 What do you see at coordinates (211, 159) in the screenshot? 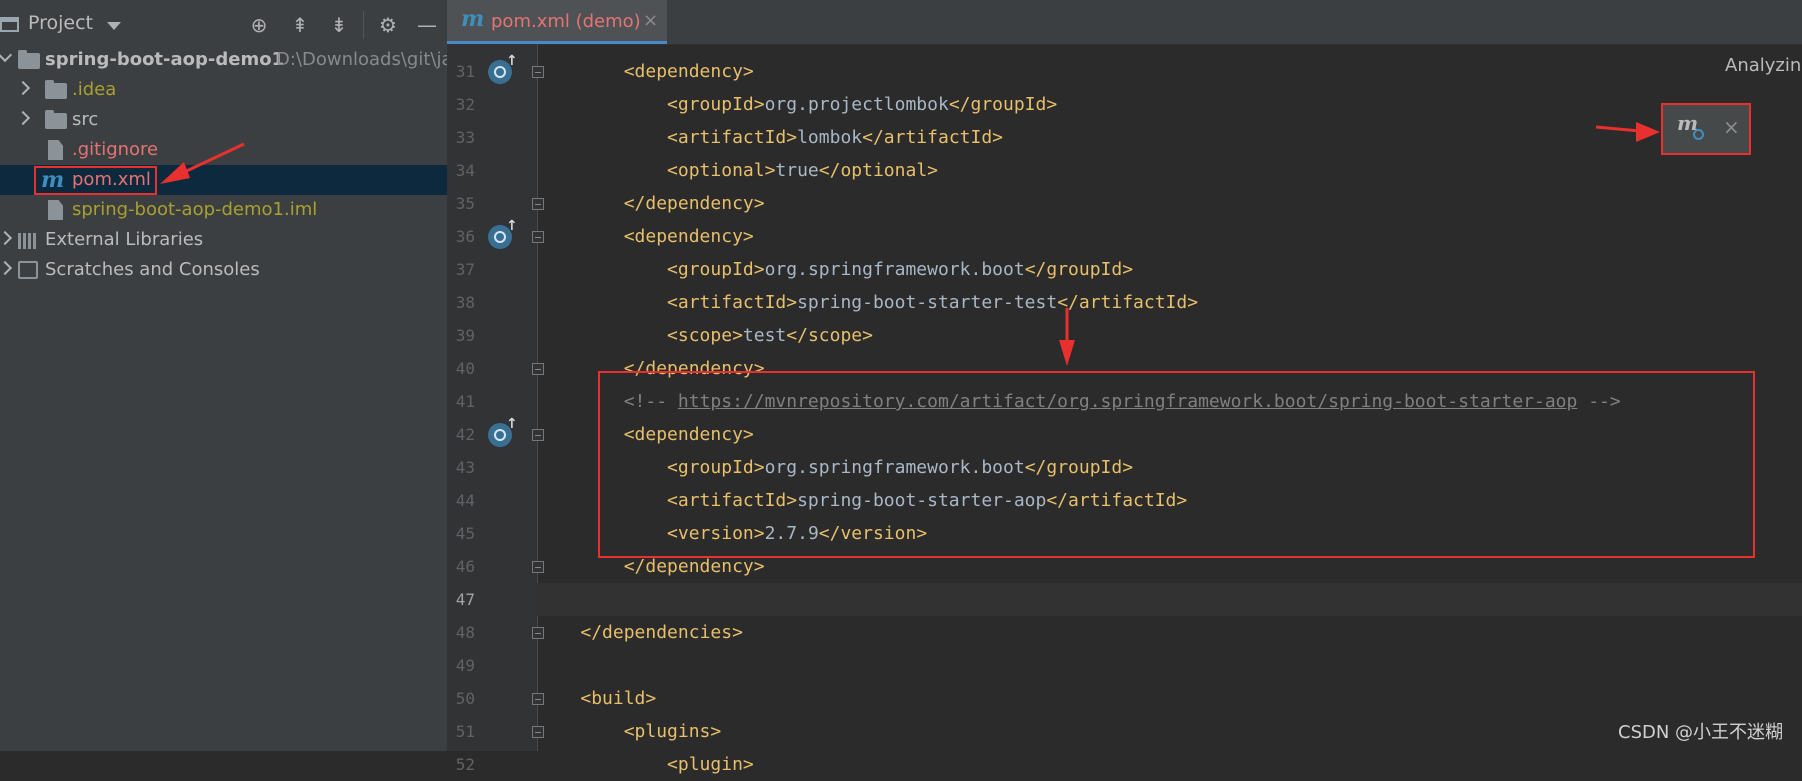
I see `annotation-arrow-pom` at bounding box center [211, 159].